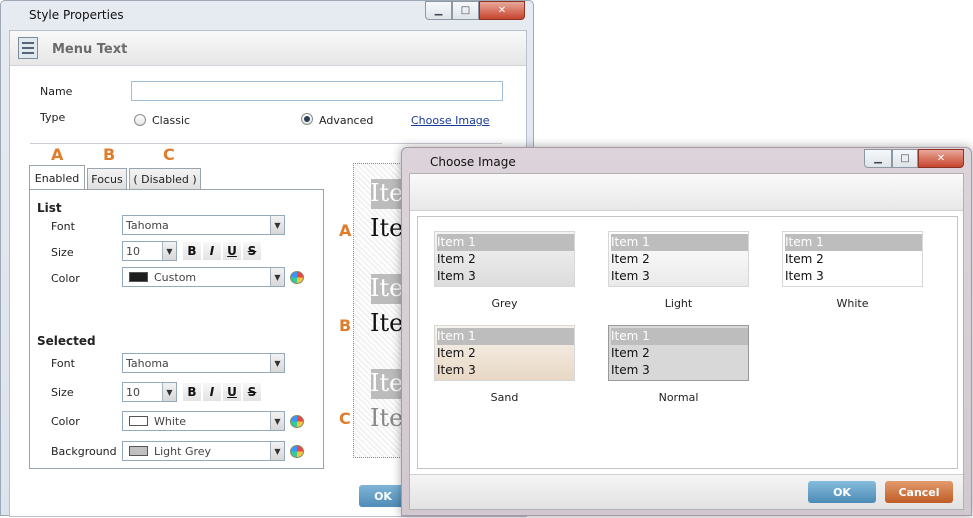 The height and width of the screenshot is (518, 973). Describe the element at coordinates (465, 10) in the screenshot. I see `maximize-button: □` at that location.